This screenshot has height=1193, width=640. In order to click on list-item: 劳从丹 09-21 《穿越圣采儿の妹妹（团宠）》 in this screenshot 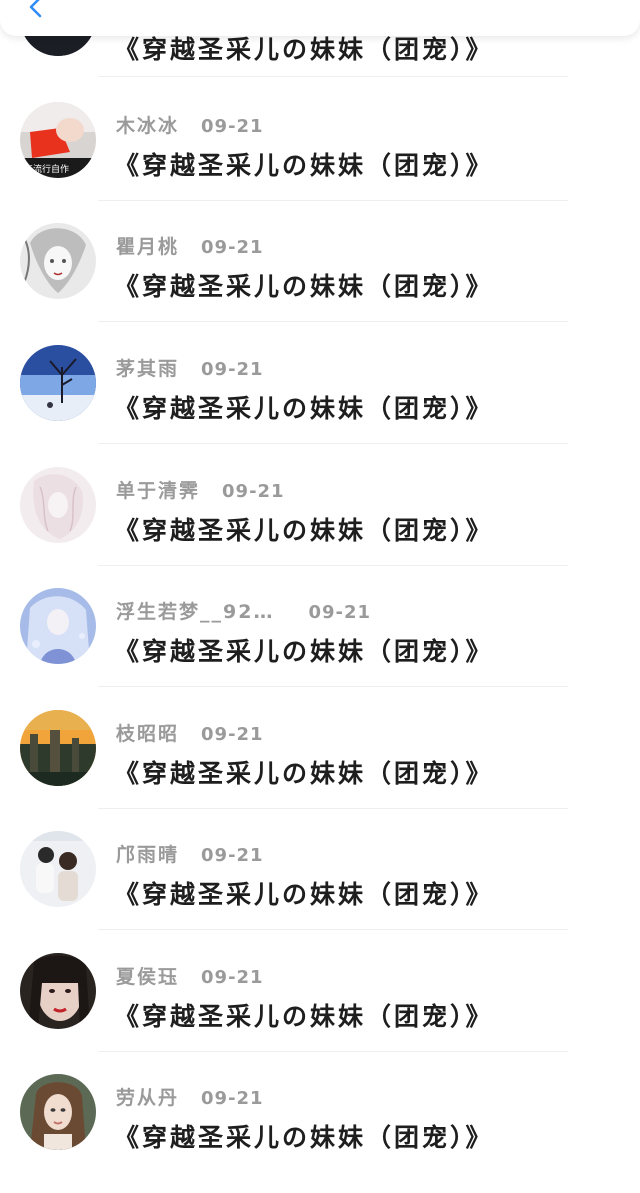, I will do `click(320, 1132)`.